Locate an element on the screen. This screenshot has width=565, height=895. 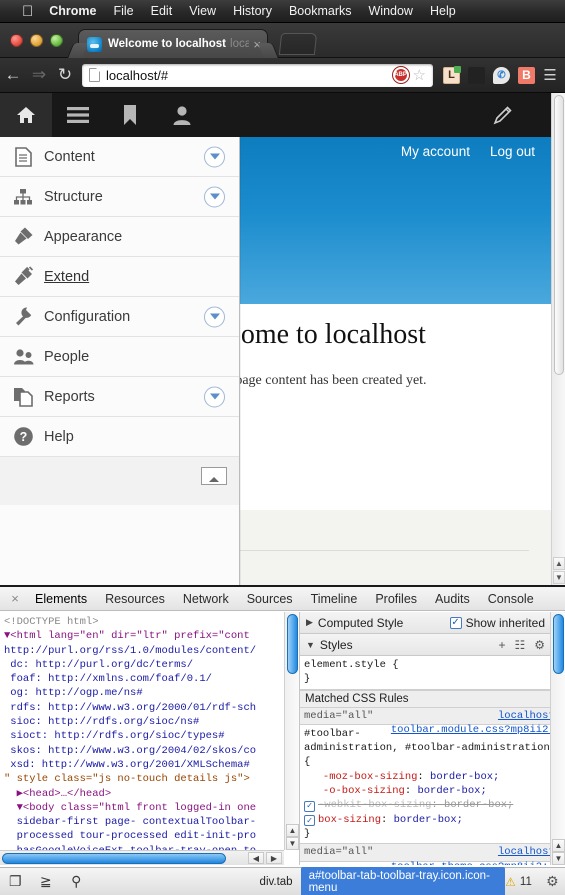
devtools-tab-network: Network is located at coordinates (206, 599).